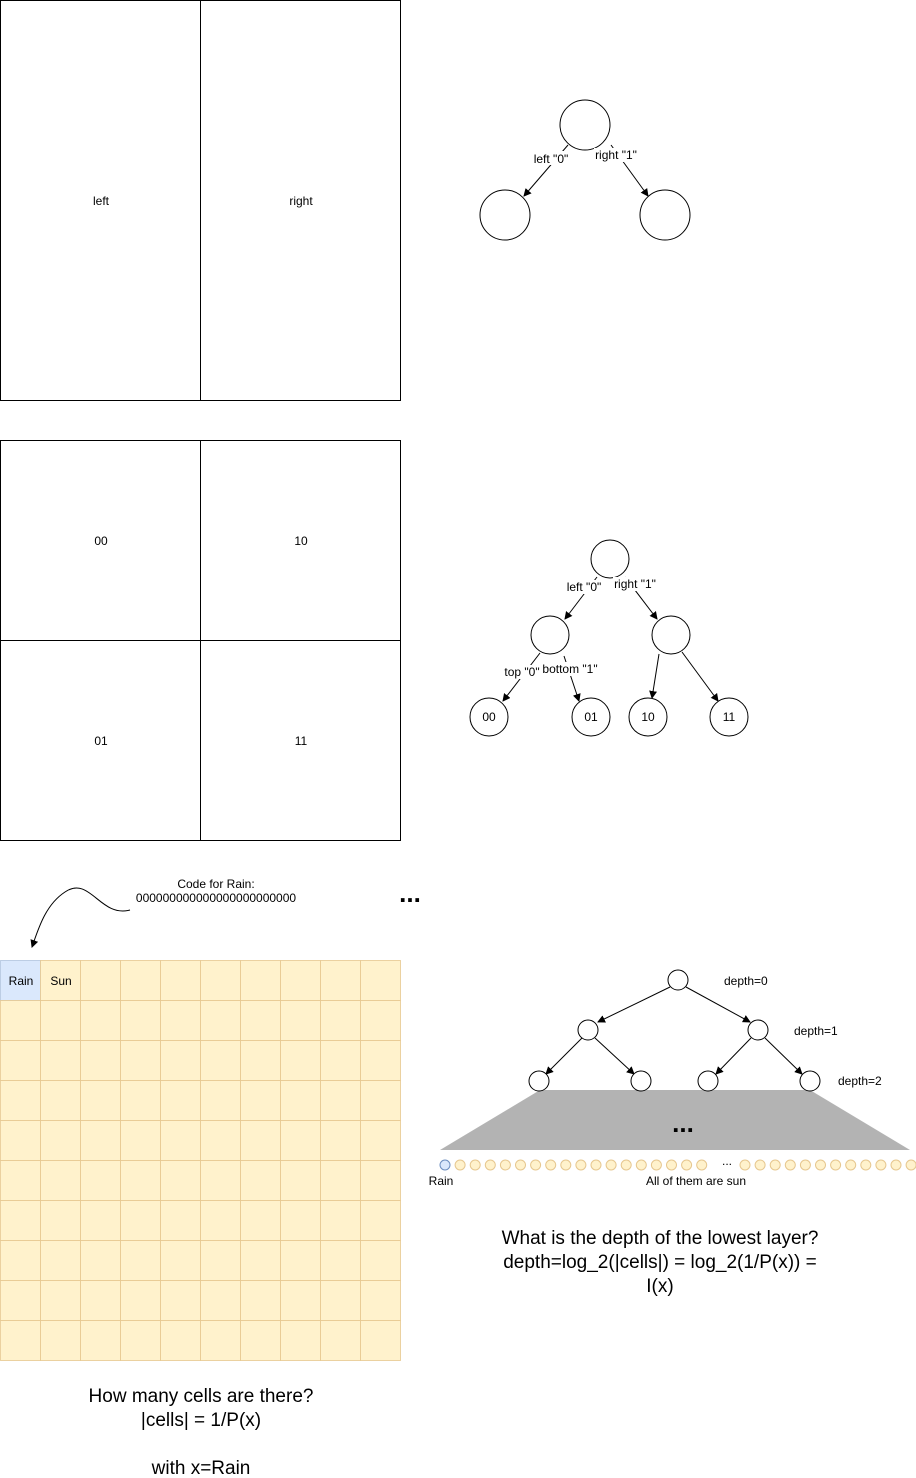  Describe the element at coordinates (696, 1181) in the screenshot. I see `sun-leaves-label: All of them are sun` at that location.